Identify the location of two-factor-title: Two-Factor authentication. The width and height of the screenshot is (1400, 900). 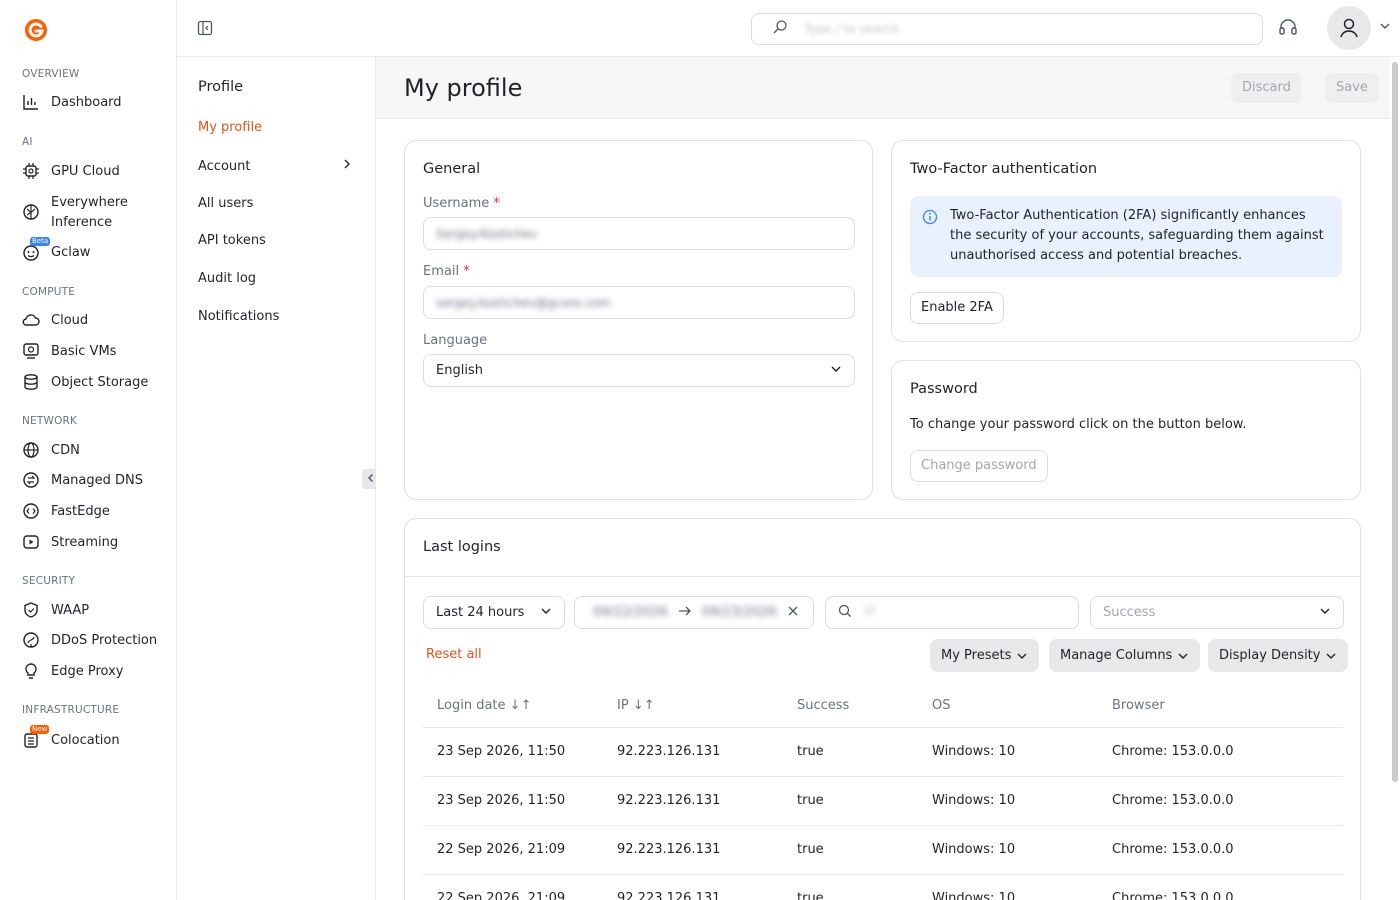
(1004, 169).